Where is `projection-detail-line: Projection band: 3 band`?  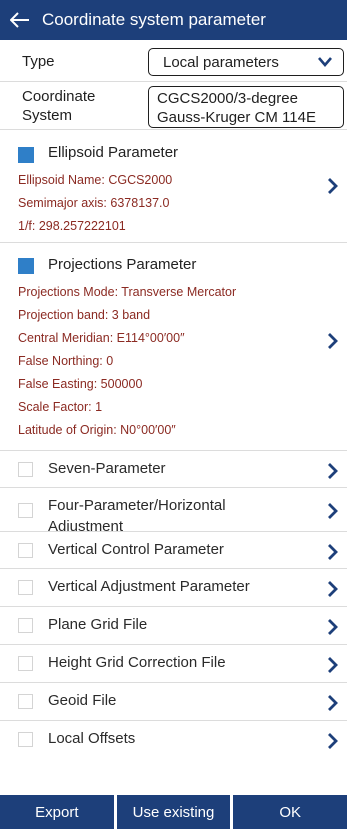 projection-detail-line: Projection band: 3 band is located at coordinates (84, 315).